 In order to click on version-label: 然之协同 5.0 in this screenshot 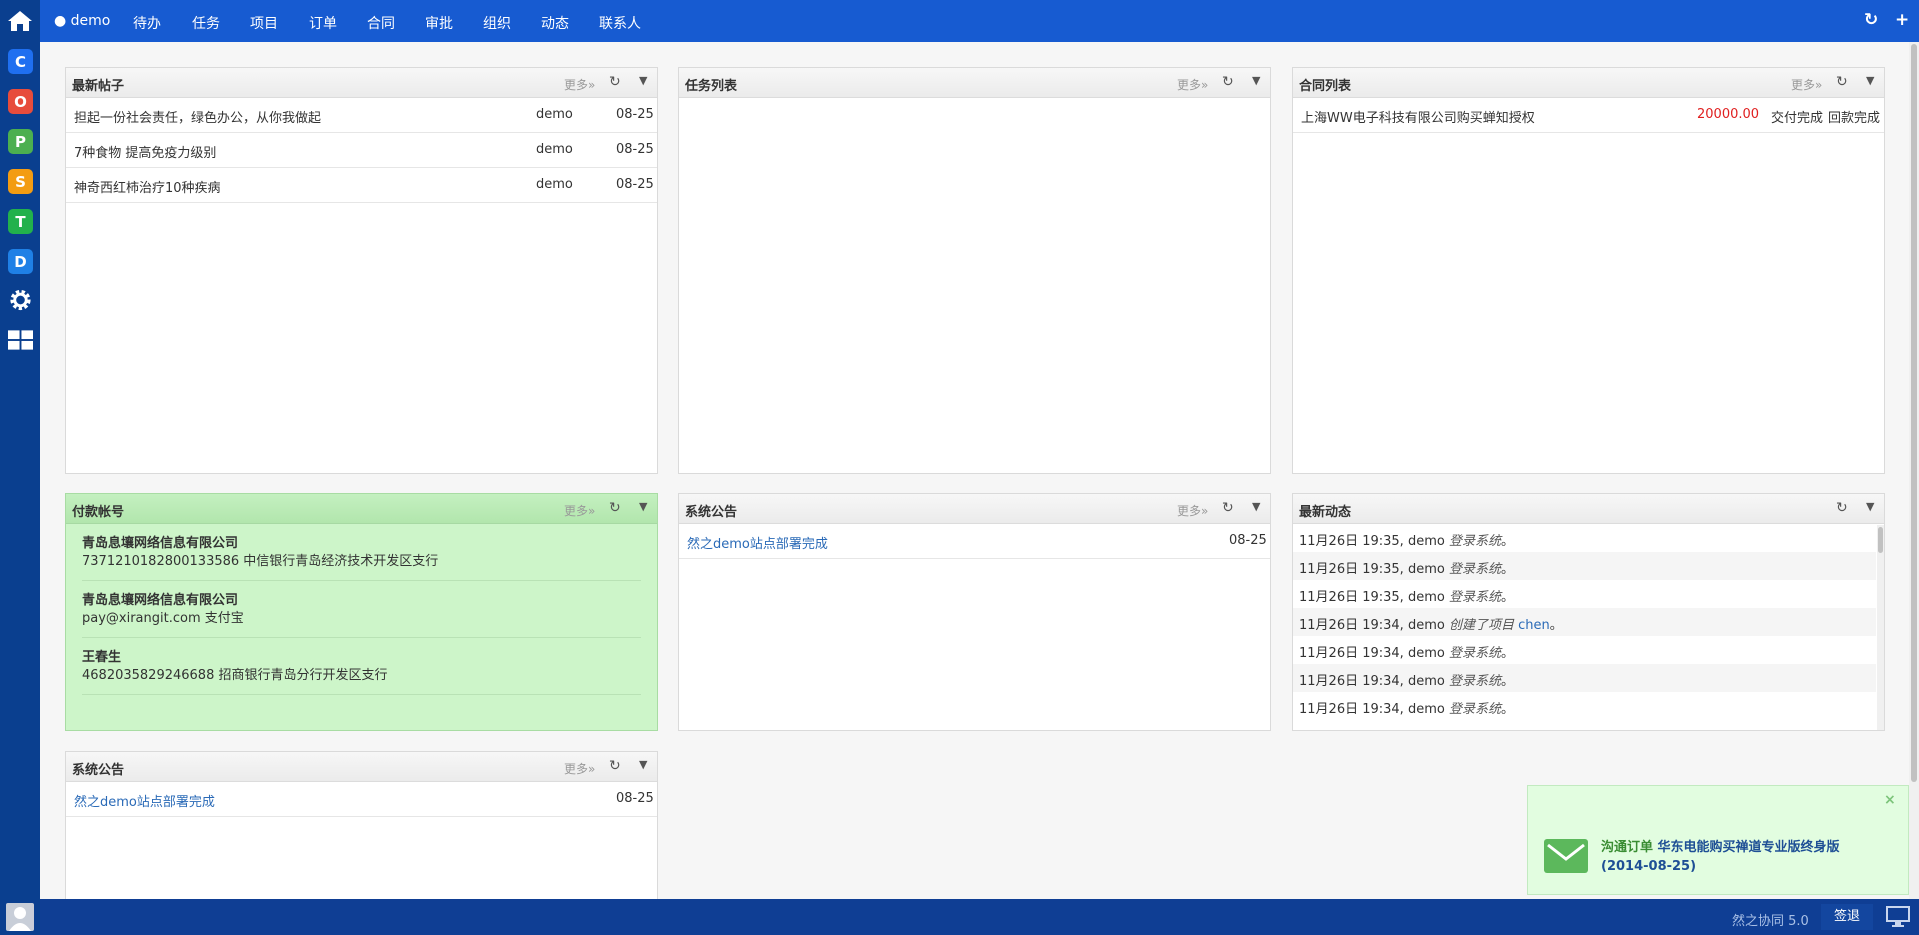, I will do `click(1770, 921)`.